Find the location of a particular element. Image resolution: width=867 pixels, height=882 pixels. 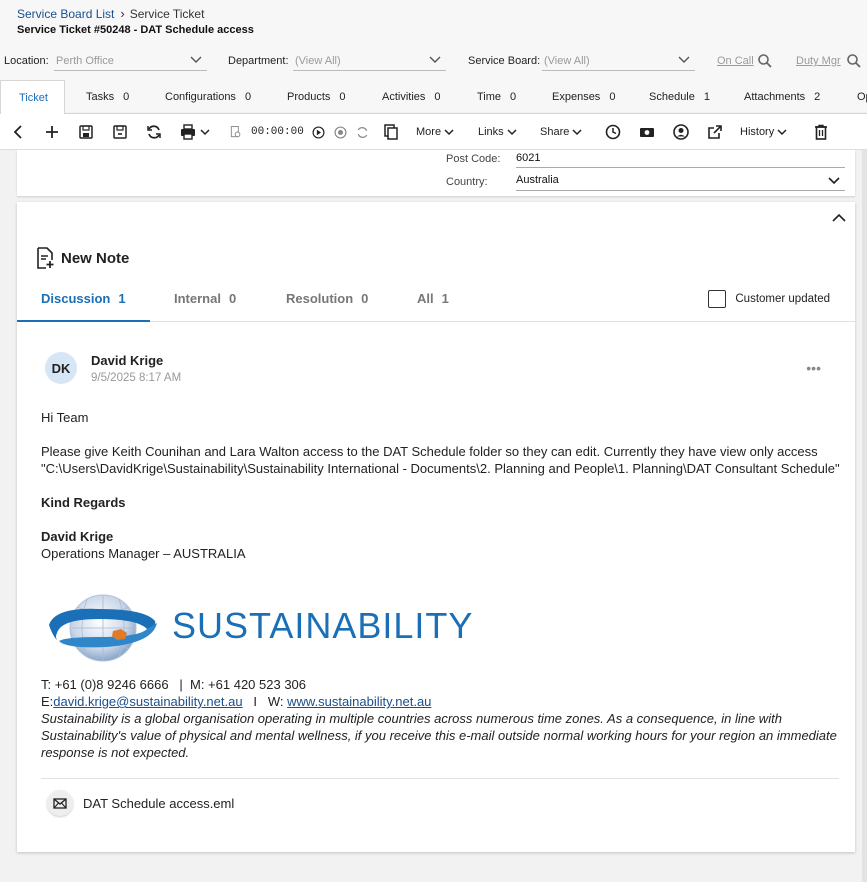

save-and-close-button is located at coordinates (120, 132).